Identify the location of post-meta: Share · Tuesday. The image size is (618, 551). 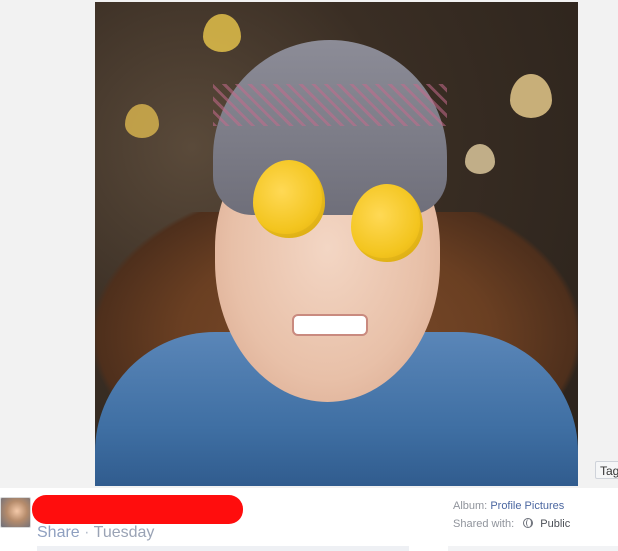
(95, 533).